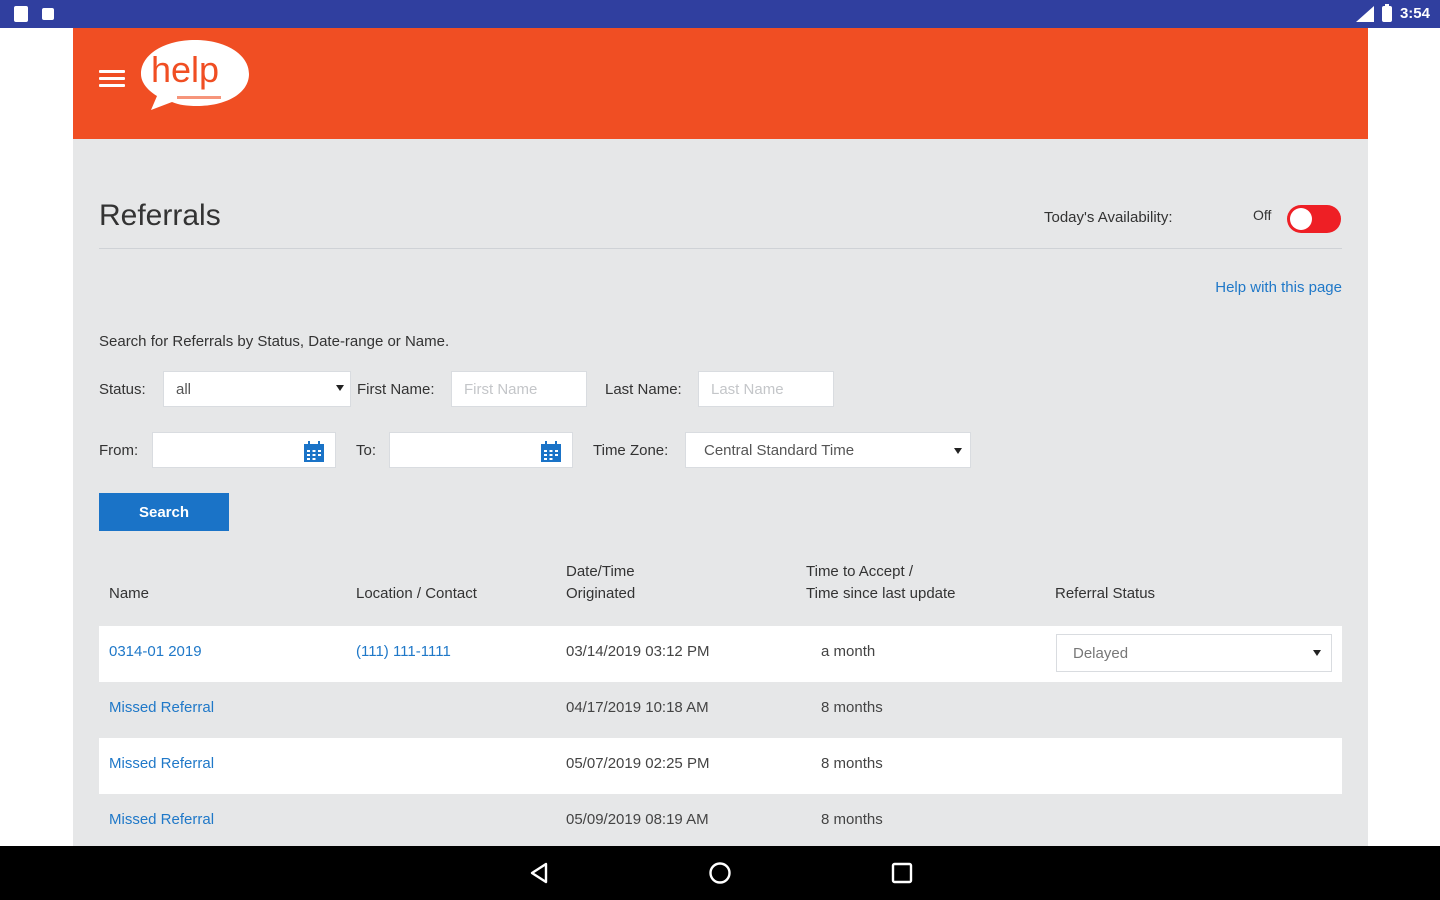 The width and height of the screenshot is (1440, 900). What do you see at coordinates (859, 571) in the screenshot?
I see `column-header-accept-line1: Time to Accept /` at bounding box center [859, 571].